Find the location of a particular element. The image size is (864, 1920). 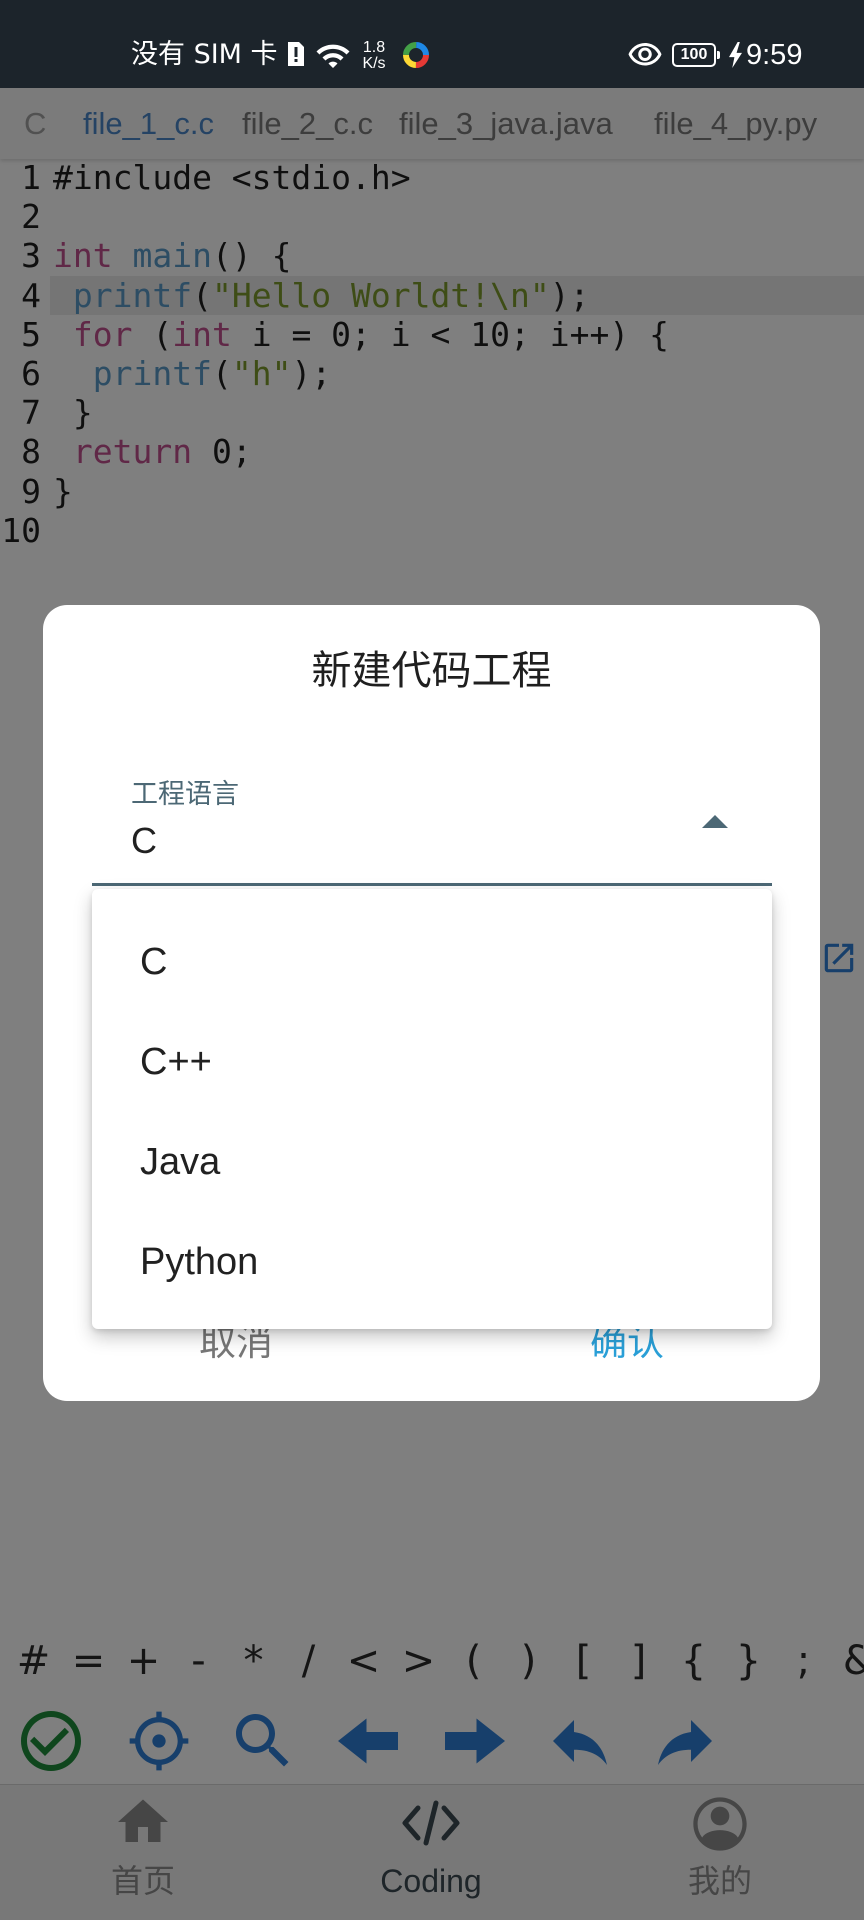

option-python: Python is located at coordinates (432, 1262).